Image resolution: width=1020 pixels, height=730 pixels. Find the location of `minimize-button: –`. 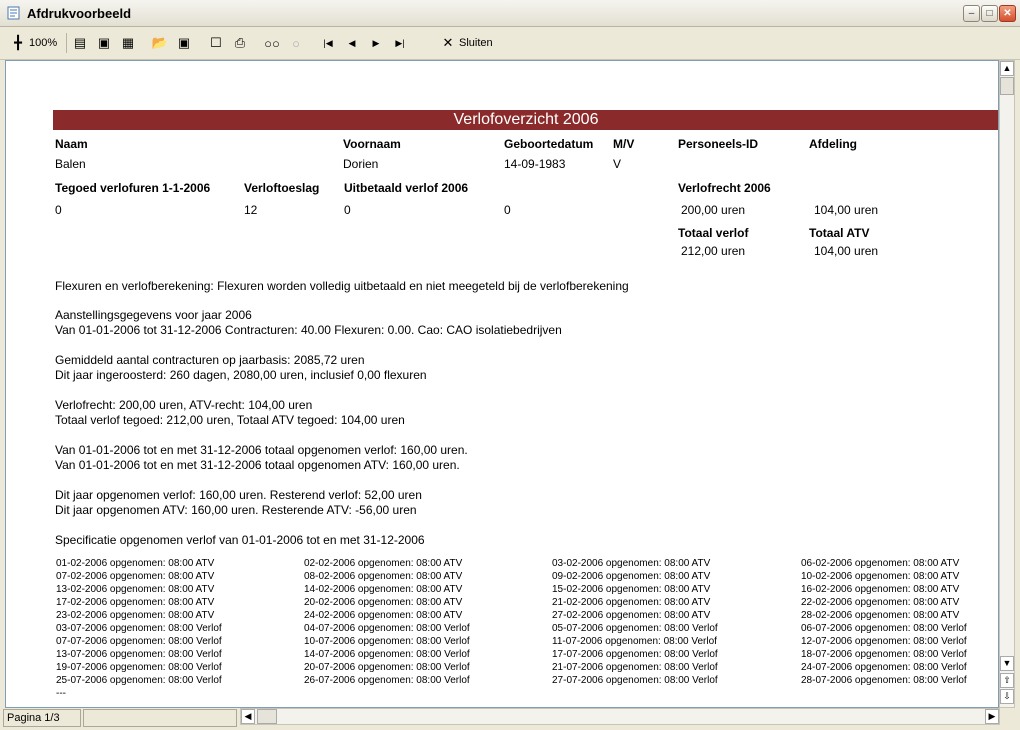

minimize-button: – is located at coordinates (971, 13).